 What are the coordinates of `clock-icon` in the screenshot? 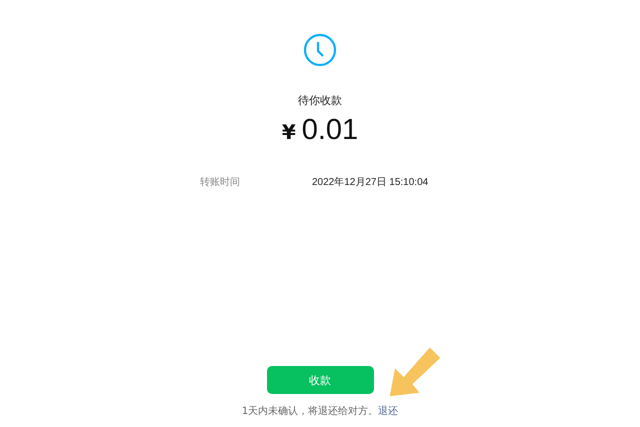 It's located at (320, 50).